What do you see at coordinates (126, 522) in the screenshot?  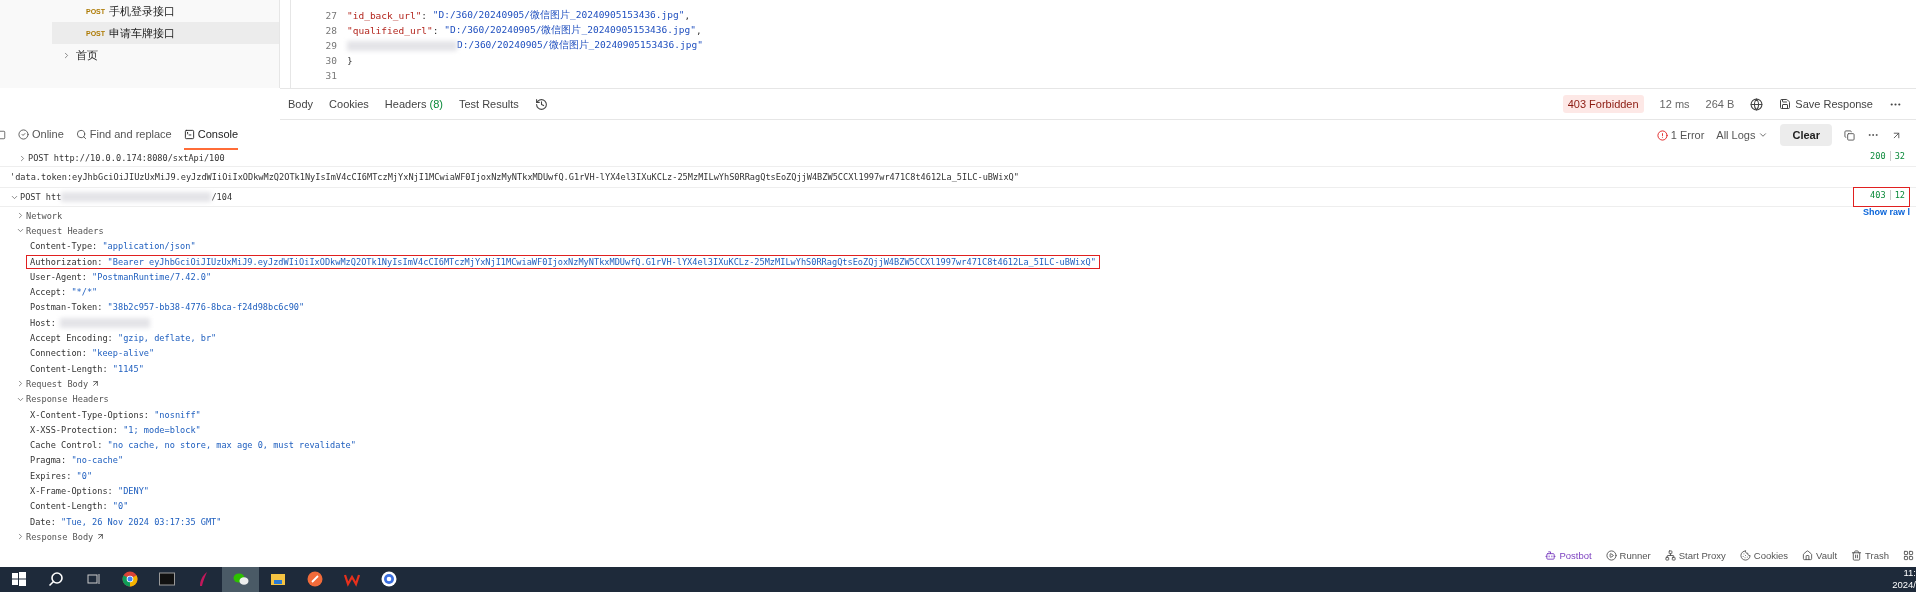 I see `header-line: Date: "Tue, 26 Nov 2024 03:17:35 GMT"` at bounding box center [126, 522].